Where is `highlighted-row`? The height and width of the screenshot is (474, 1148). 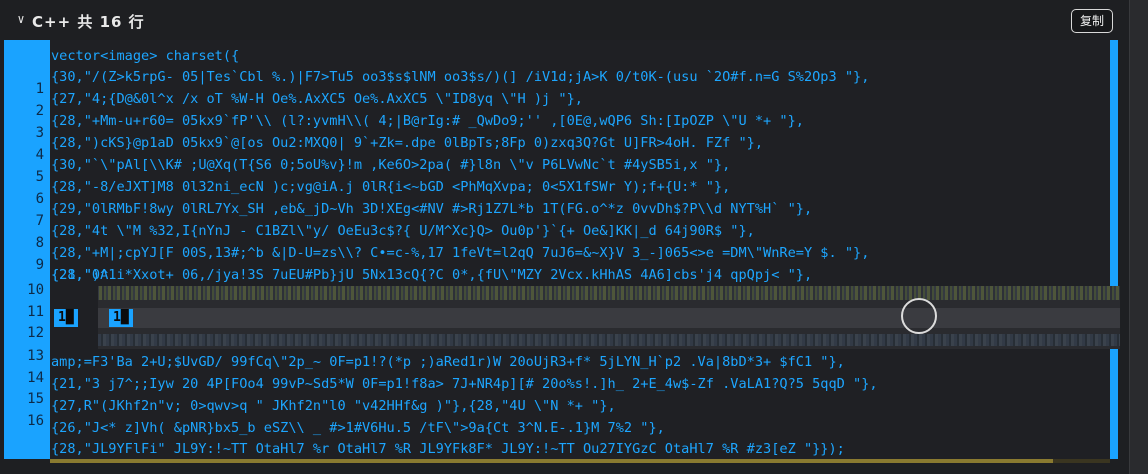 highlighted-row is located at coordinates (585, 318).